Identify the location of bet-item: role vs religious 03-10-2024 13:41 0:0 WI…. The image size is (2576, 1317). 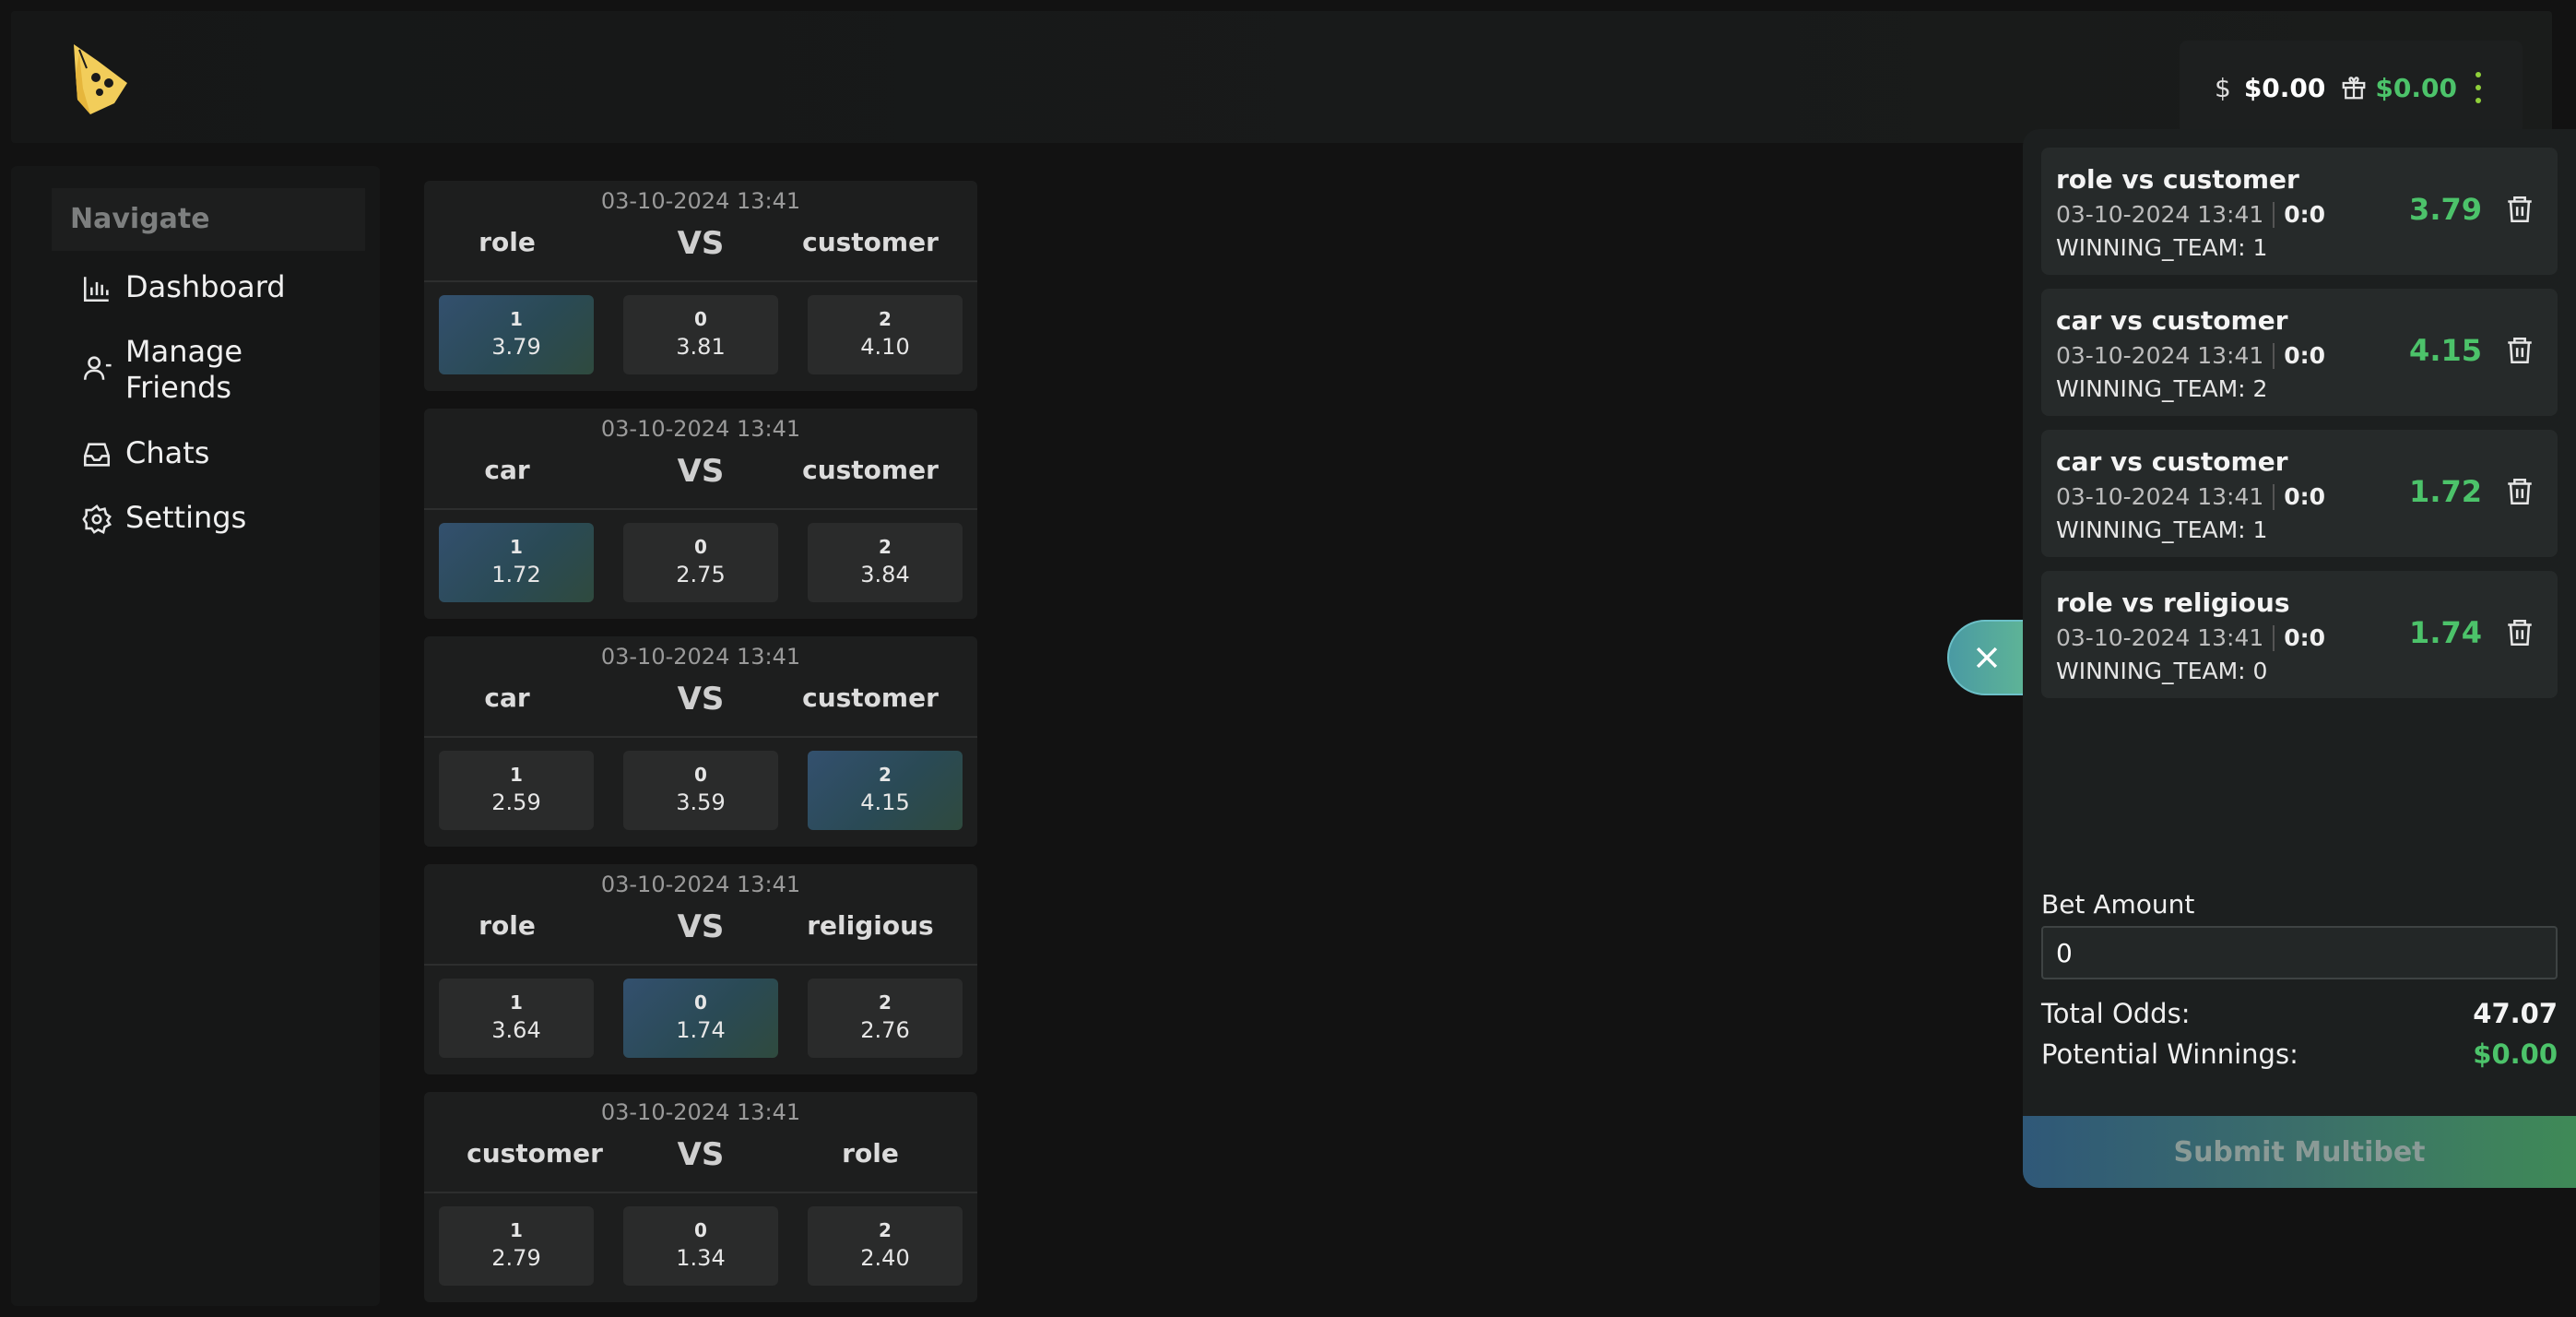
(2299, 635).